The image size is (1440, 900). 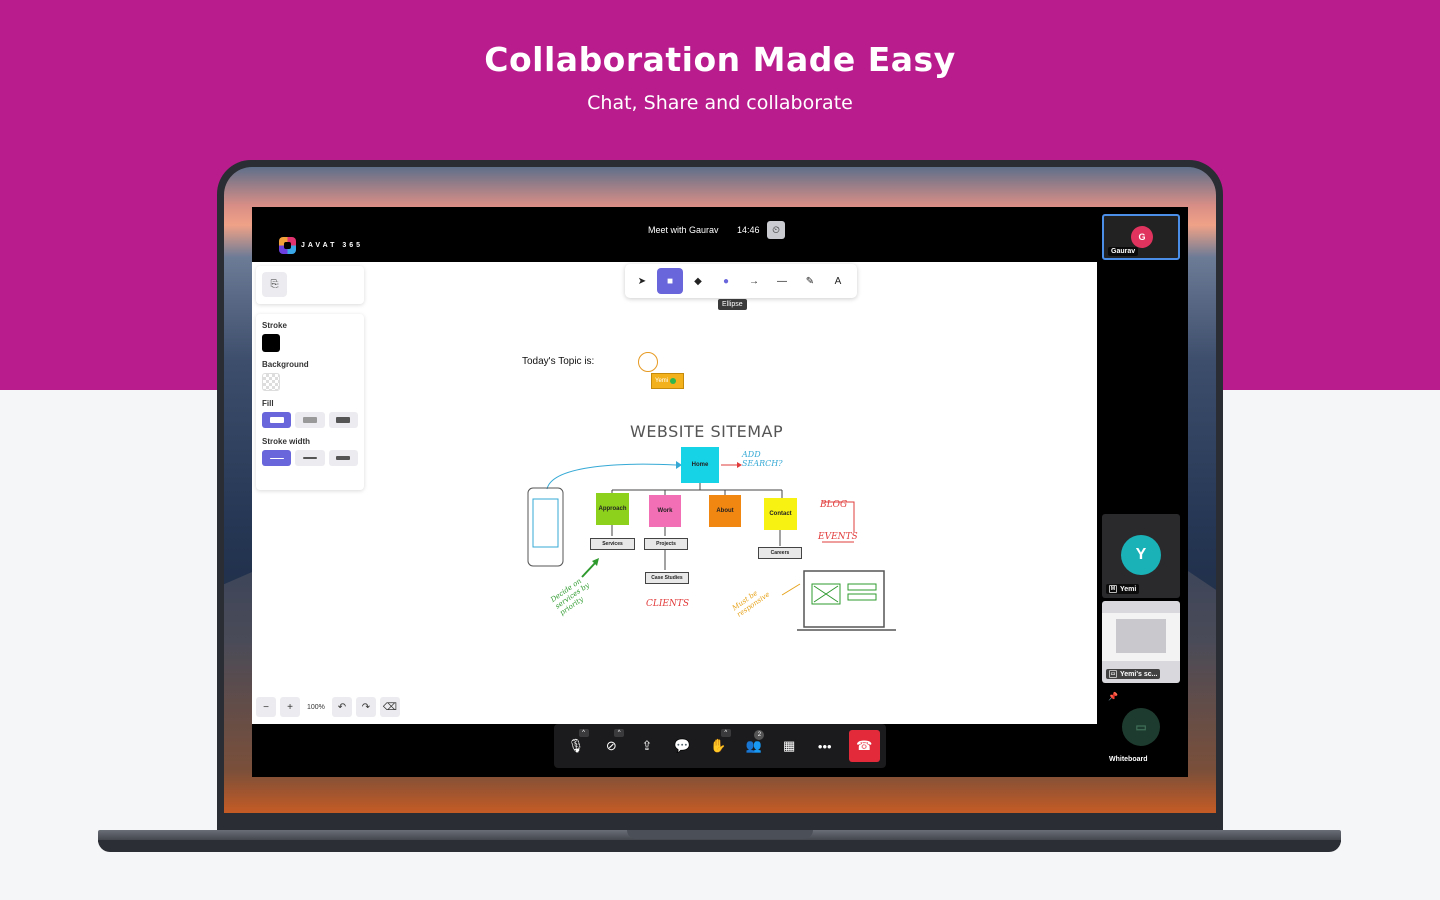 I want to click on mic-options-caret: ^, so click(x=583, y=733).